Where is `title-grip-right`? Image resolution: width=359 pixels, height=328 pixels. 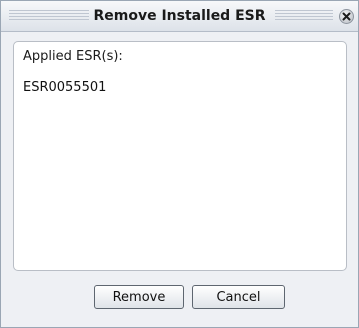 title-grip-right is located at coordinates (304, 16).